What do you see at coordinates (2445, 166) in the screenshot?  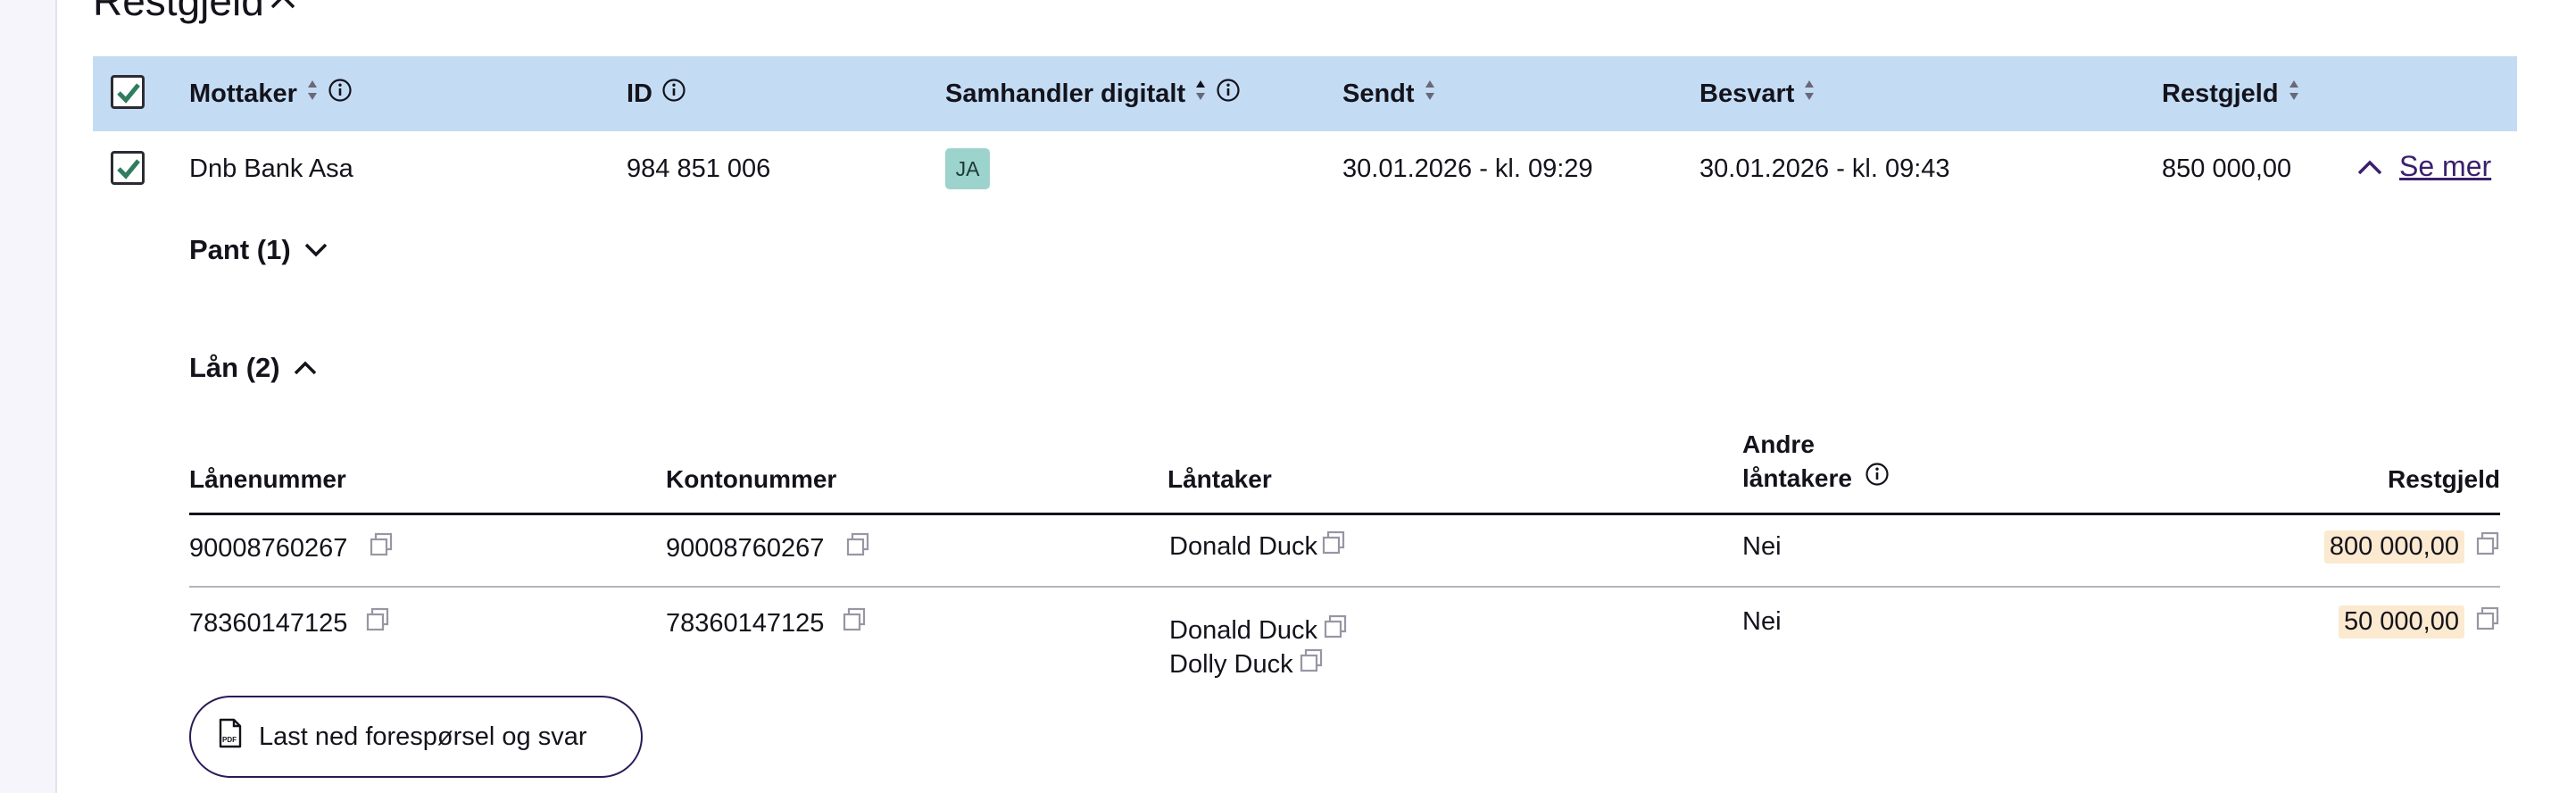 I see `se-mer-label: Se mer` at bounding box center [2445, 166].